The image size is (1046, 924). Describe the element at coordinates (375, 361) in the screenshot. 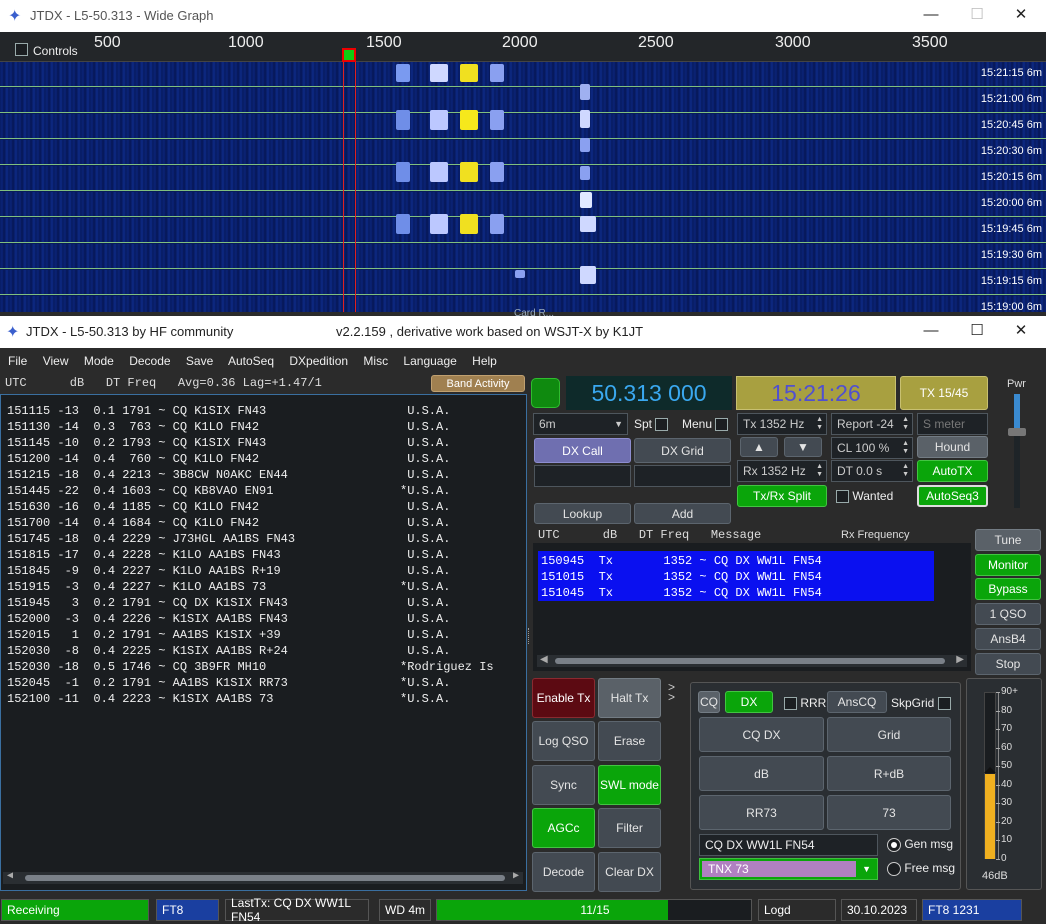

I see `menu-misc: Misc` at that location.